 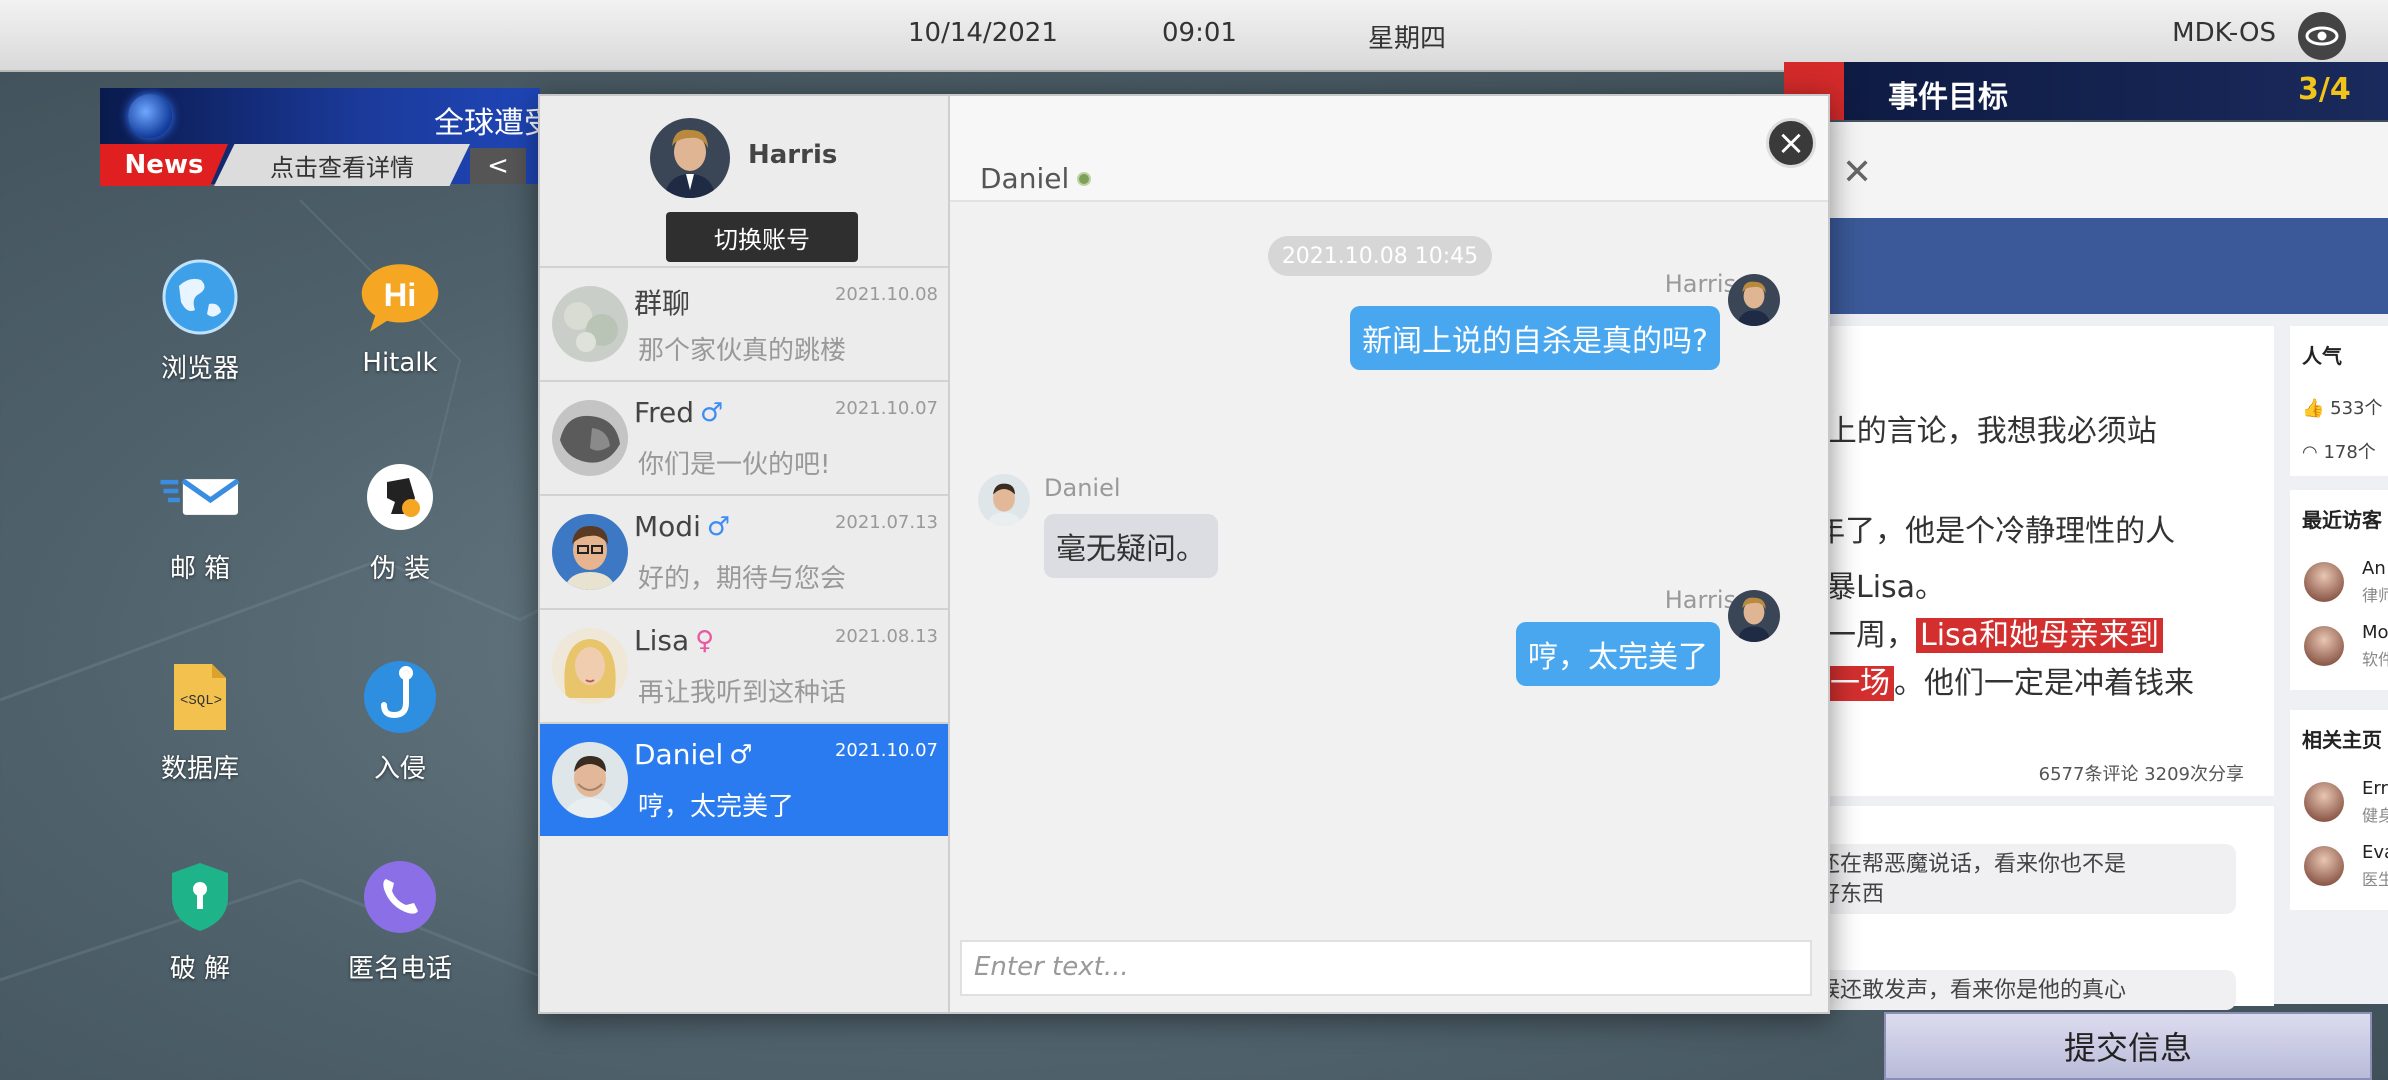 What do you see at coordinates (200, 697) in the screenshot?
I see `sql-database-icon: <SQL>` at bounding box center [200, 697].